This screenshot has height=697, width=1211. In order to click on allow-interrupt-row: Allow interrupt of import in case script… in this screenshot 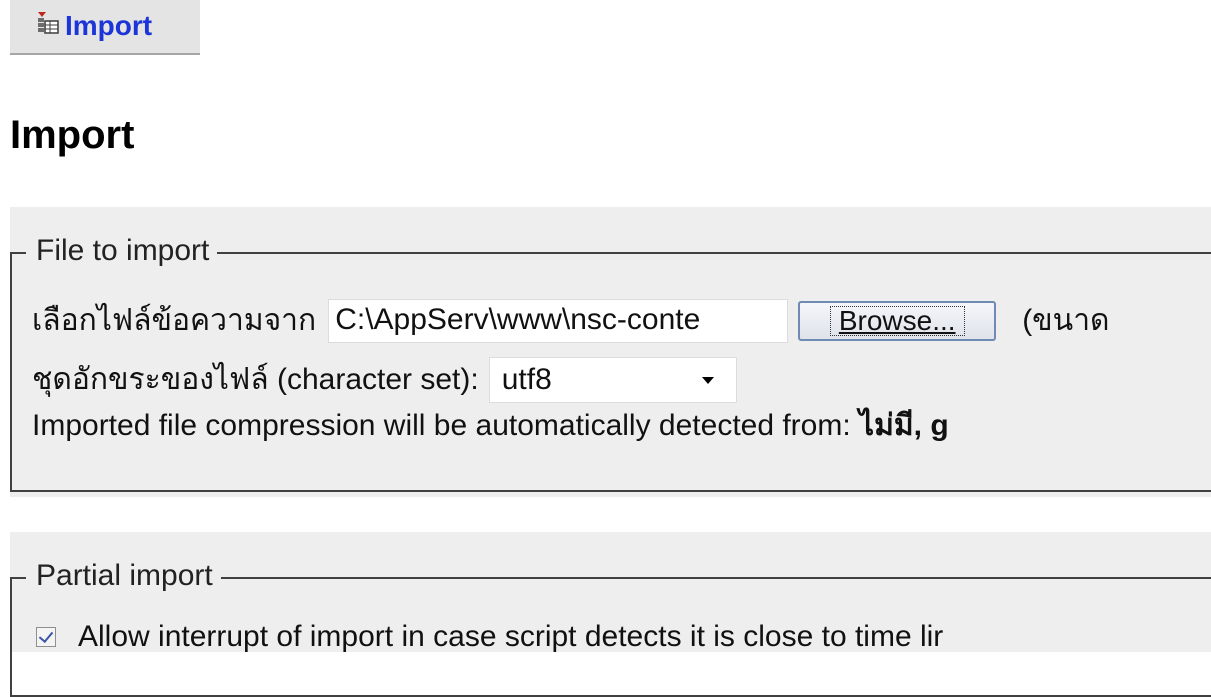, I will do `click(489, 637)`.